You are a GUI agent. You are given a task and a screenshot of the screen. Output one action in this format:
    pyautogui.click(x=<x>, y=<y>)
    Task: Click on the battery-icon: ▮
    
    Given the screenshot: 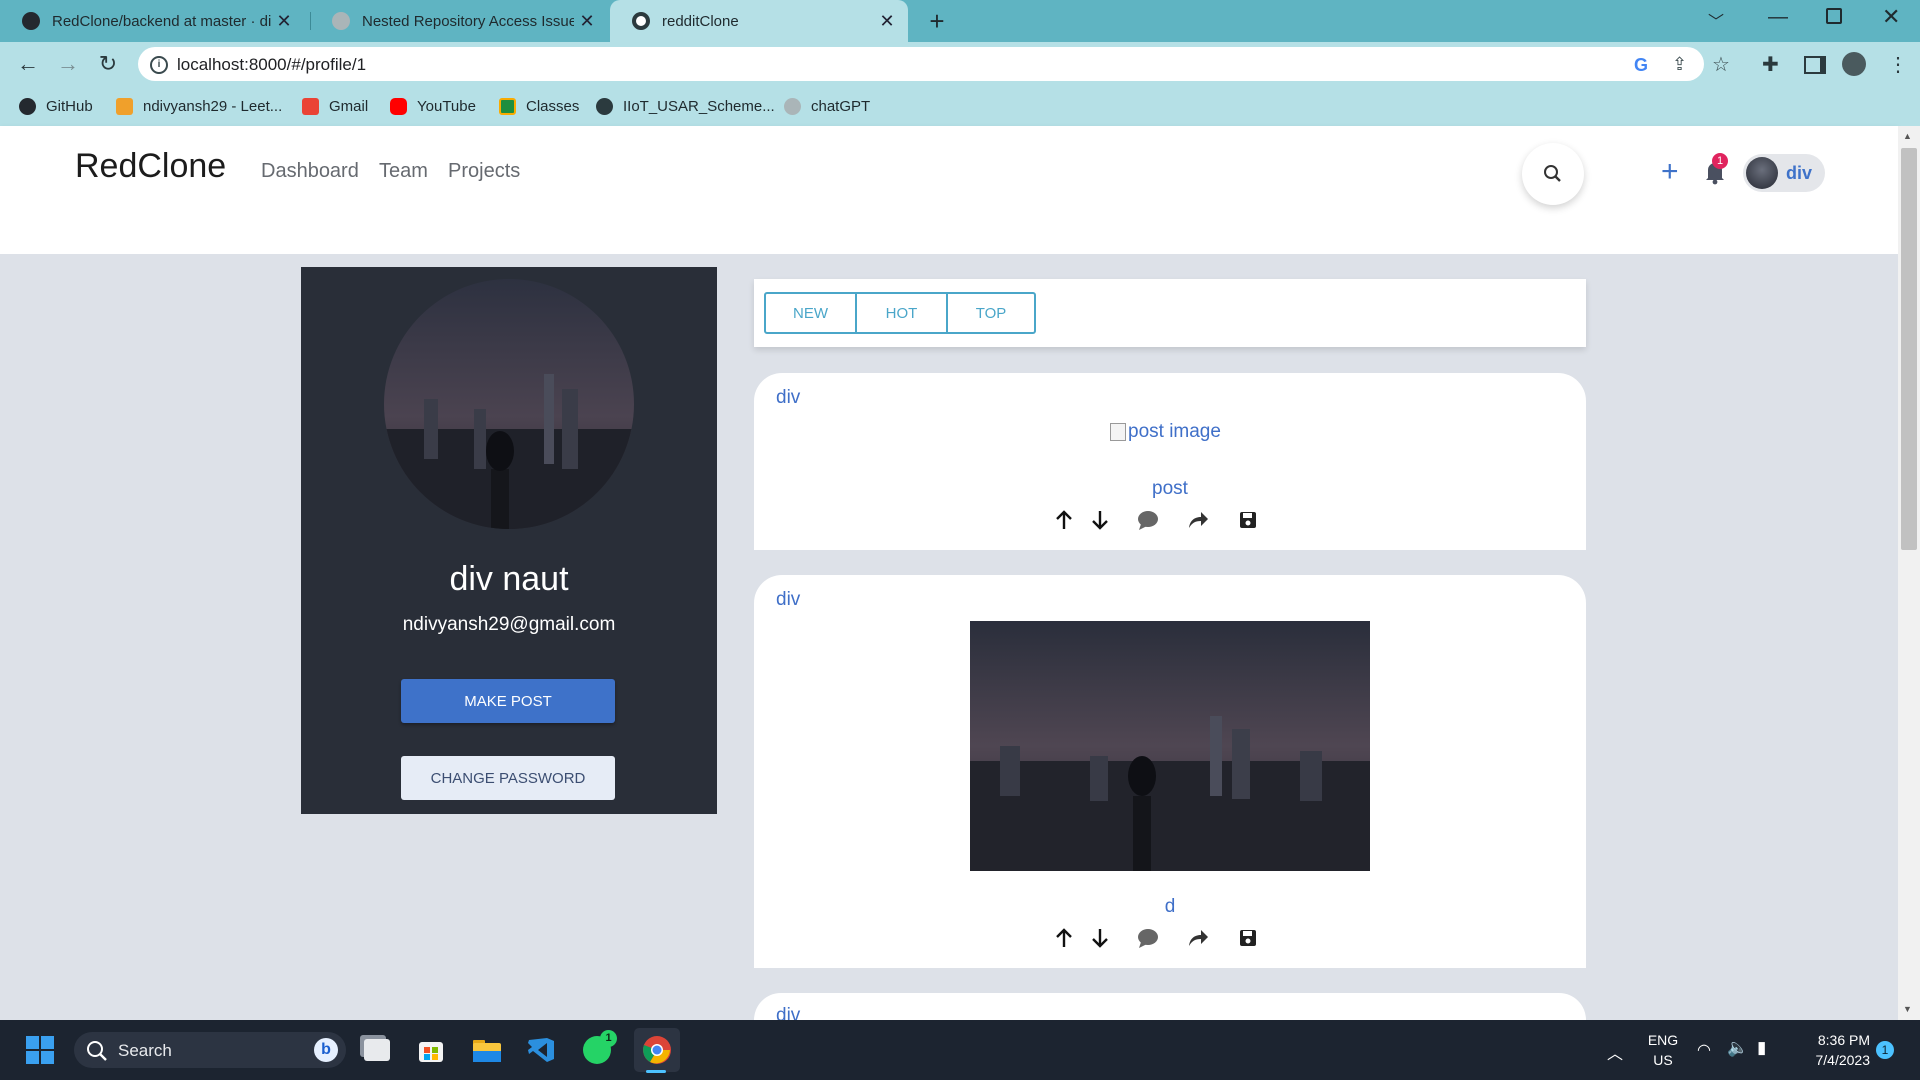 What is the action you would take?
    pyautogui.click(x=1761, y=1048)
    